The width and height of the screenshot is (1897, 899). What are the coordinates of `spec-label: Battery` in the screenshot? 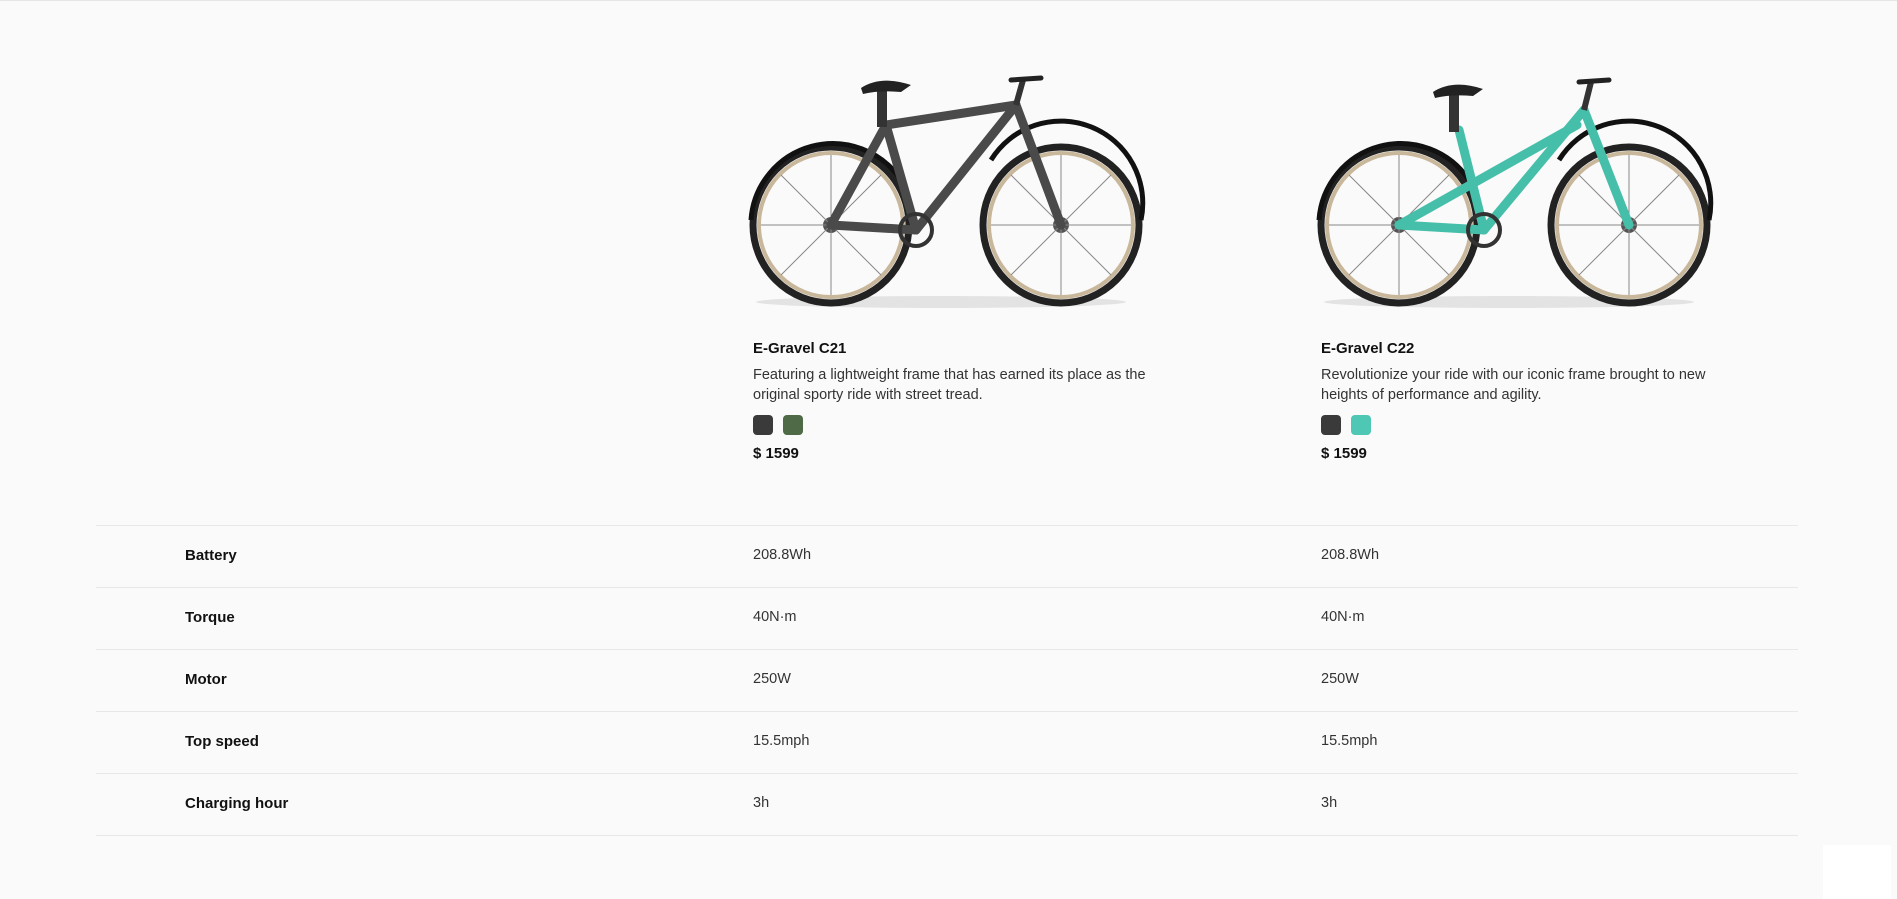 It's located at (211, 555).